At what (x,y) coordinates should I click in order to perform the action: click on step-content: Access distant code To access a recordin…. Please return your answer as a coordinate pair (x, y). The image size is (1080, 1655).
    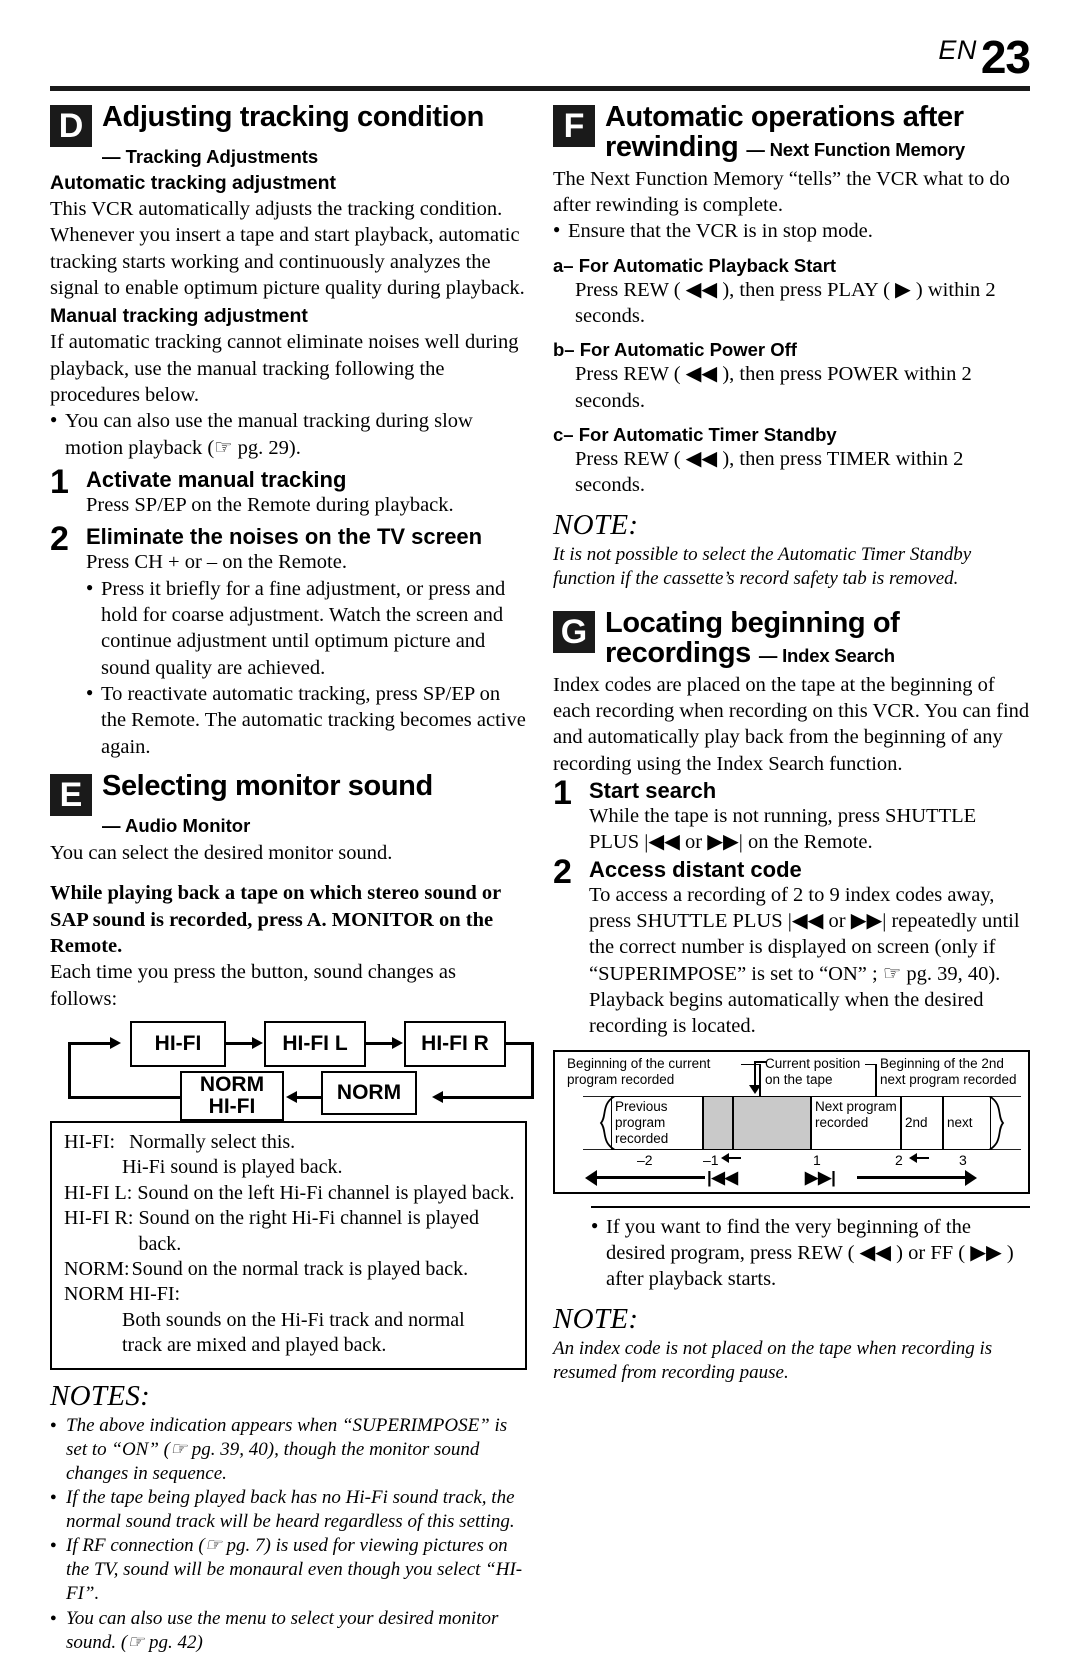
    Looking at the image, I should click on (809, 949).